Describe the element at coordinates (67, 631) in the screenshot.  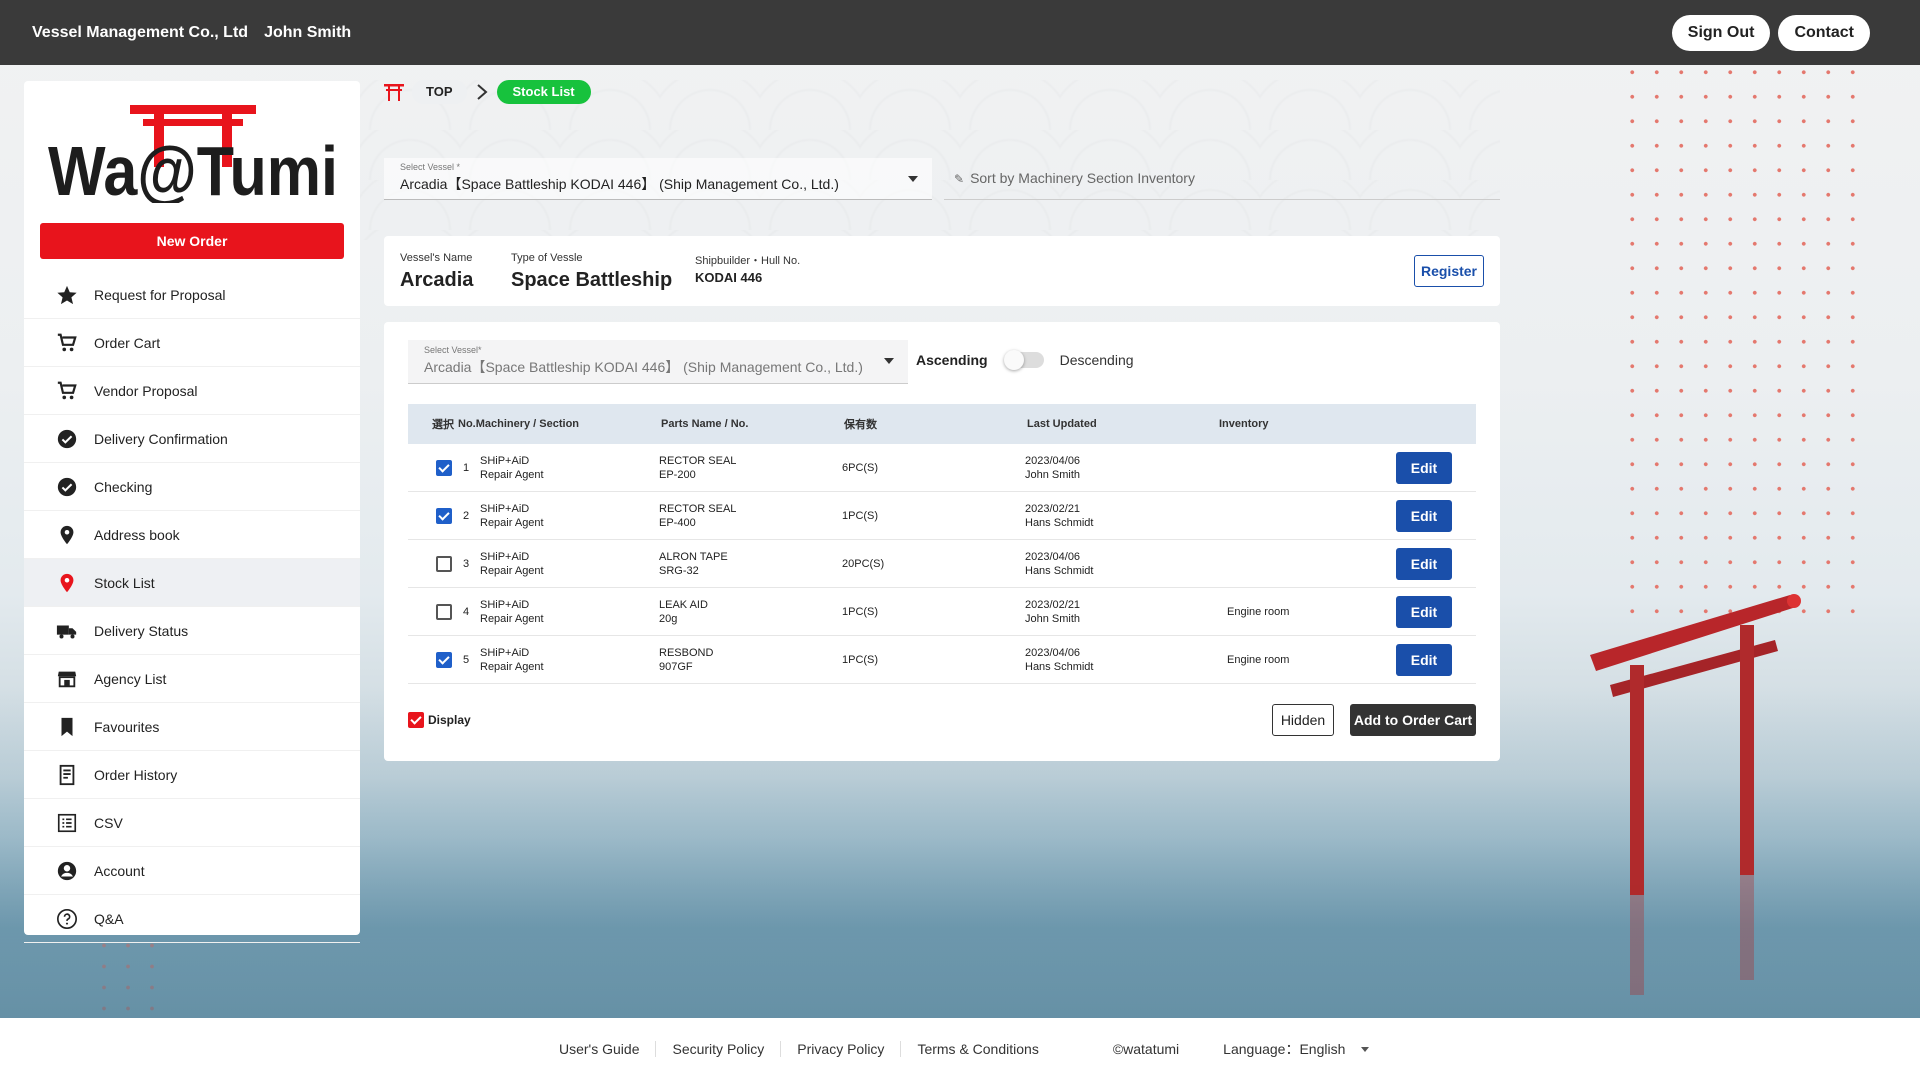
I see `truck-icon` at that location.